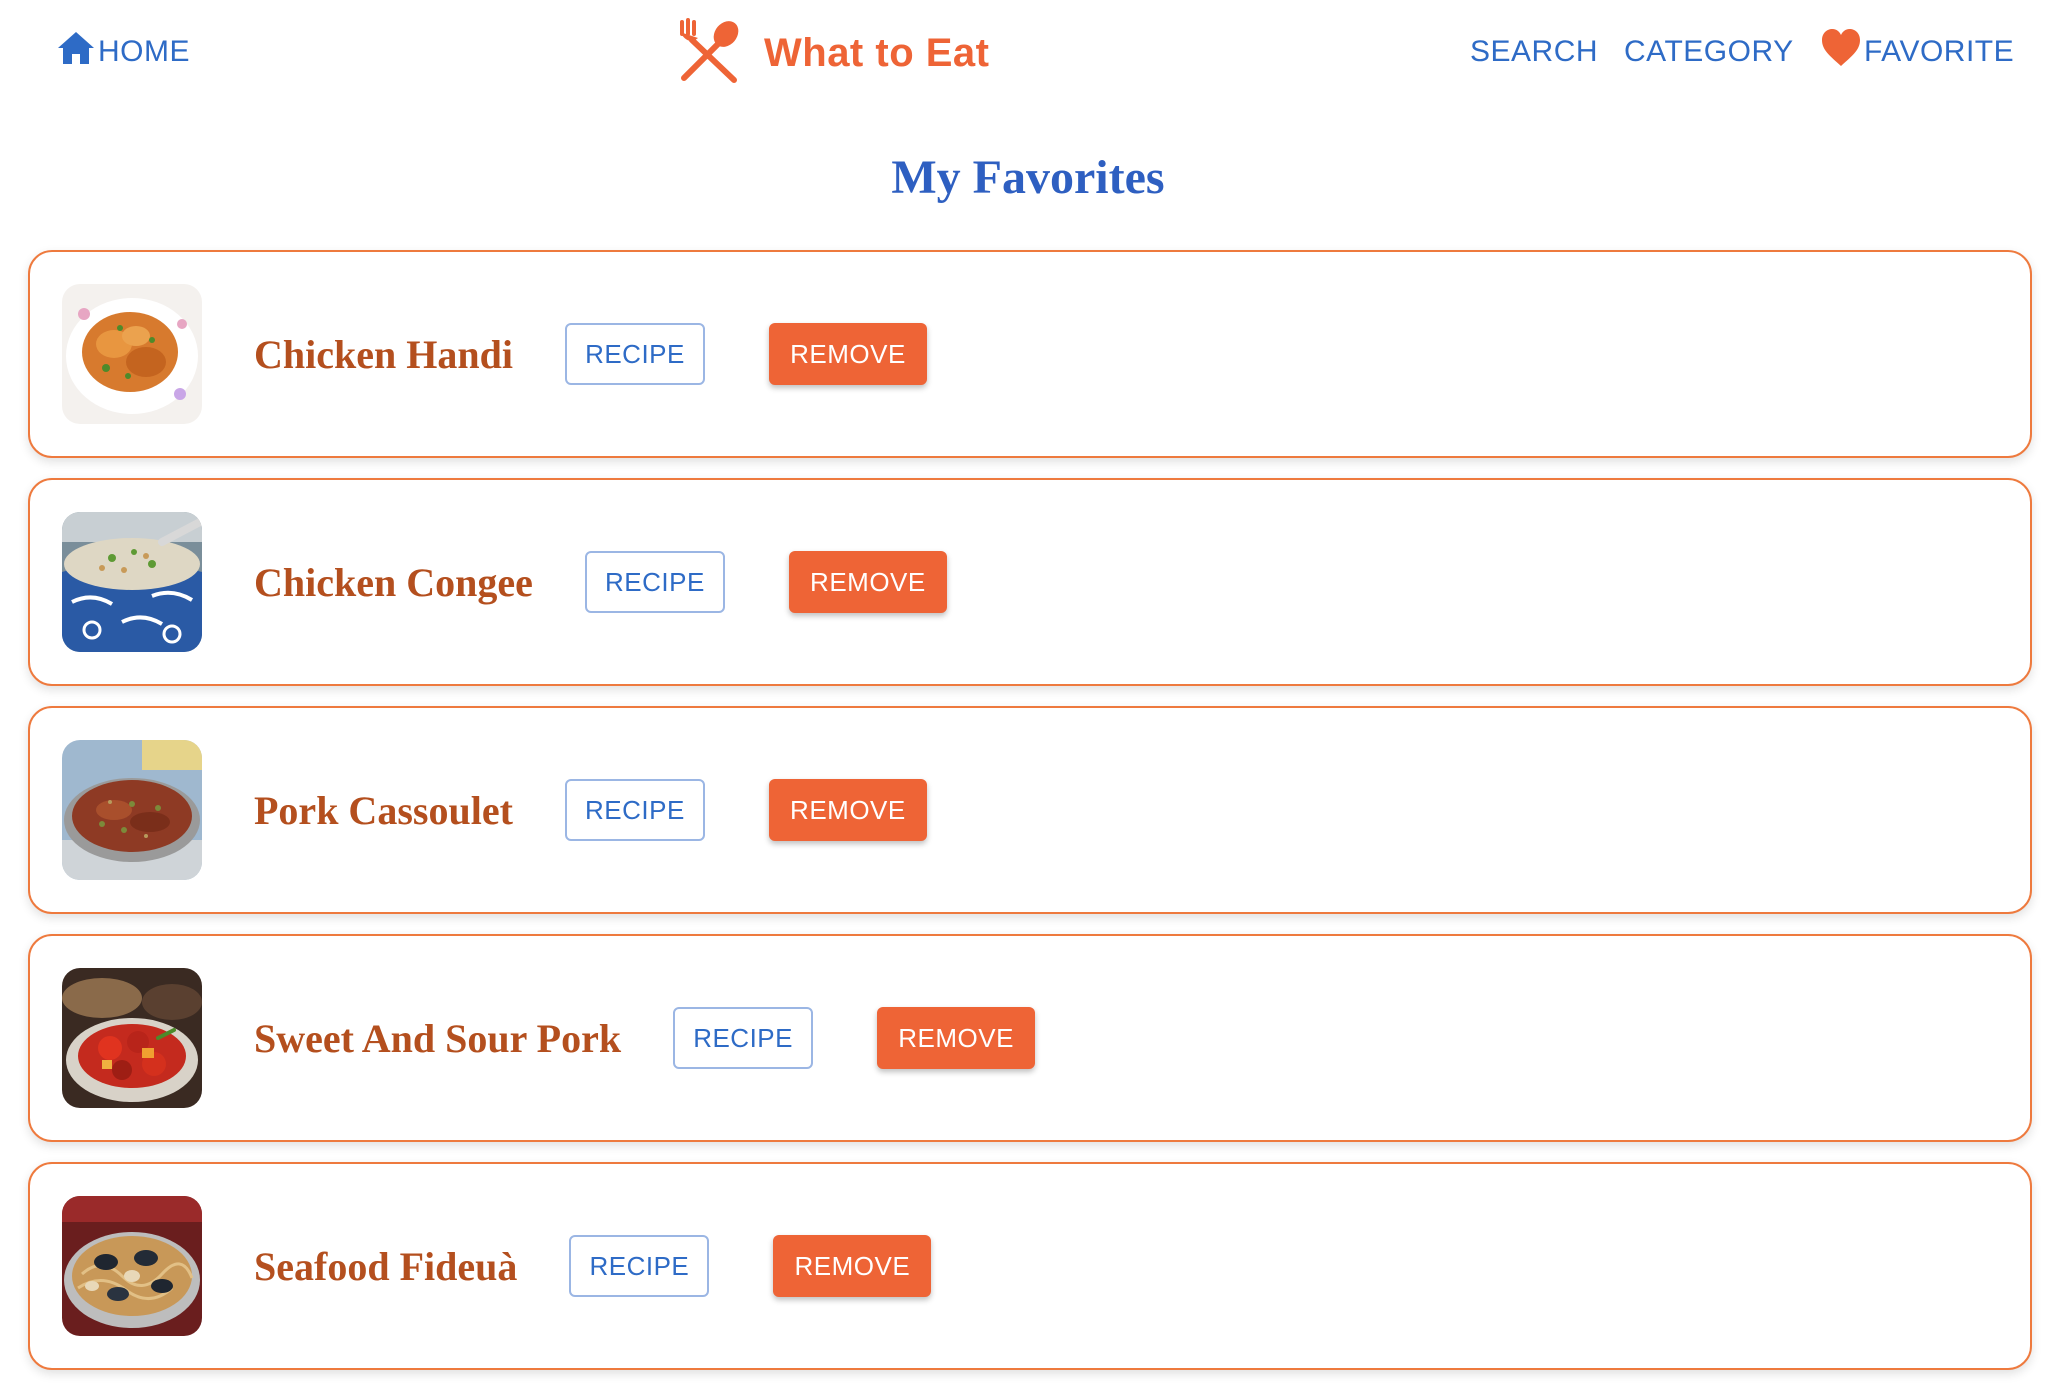 Image resolution: width=2056 pixels, height=1396 pixels. I want to click on favorite-card: Seafood Fideuà RECIPE REMOVE, so click(1030, 1266).